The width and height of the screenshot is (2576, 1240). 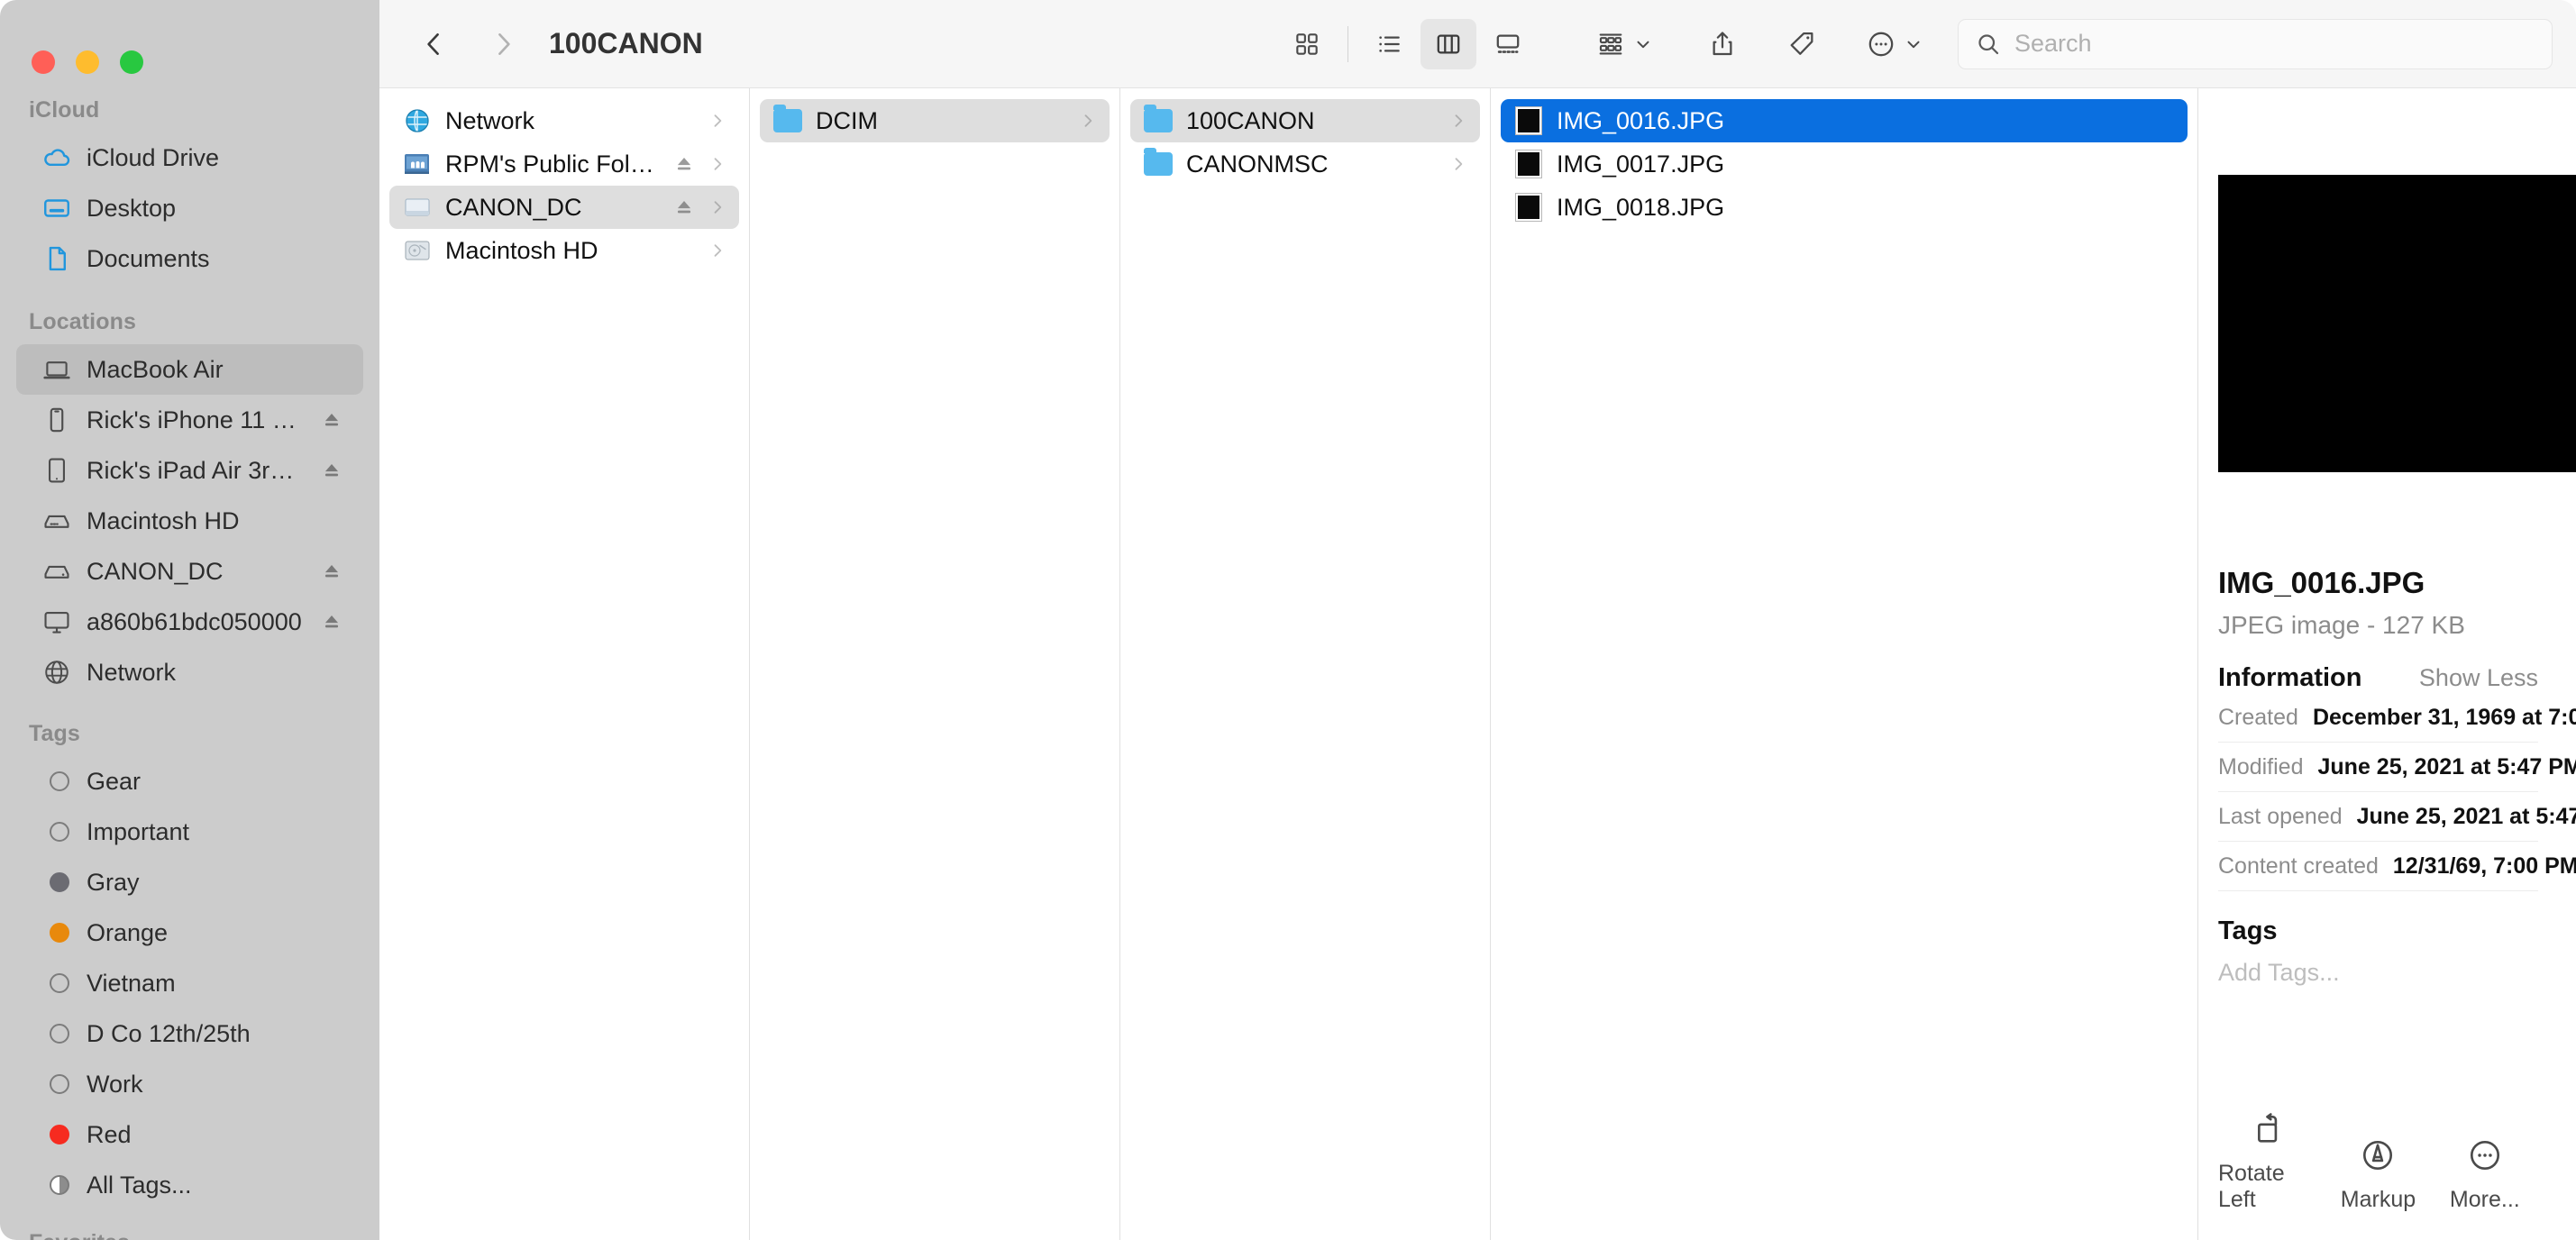 What do you see at coordinates (190, 1134) in the screenshot?
I see `sidebar-tag-red: Red` at bounding box center [190, 1134].